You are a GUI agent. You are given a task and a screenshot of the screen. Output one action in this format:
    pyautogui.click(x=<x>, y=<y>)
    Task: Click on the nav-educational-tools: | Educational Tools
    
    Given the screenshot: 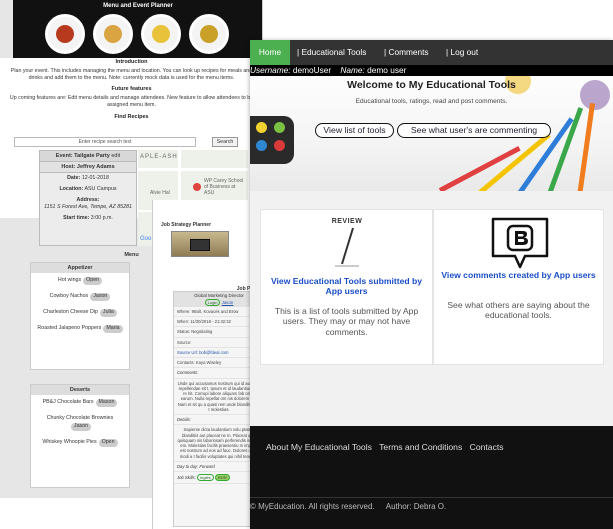 What is the action you would take?
    pyautogui.click(x=331, y=52)
    